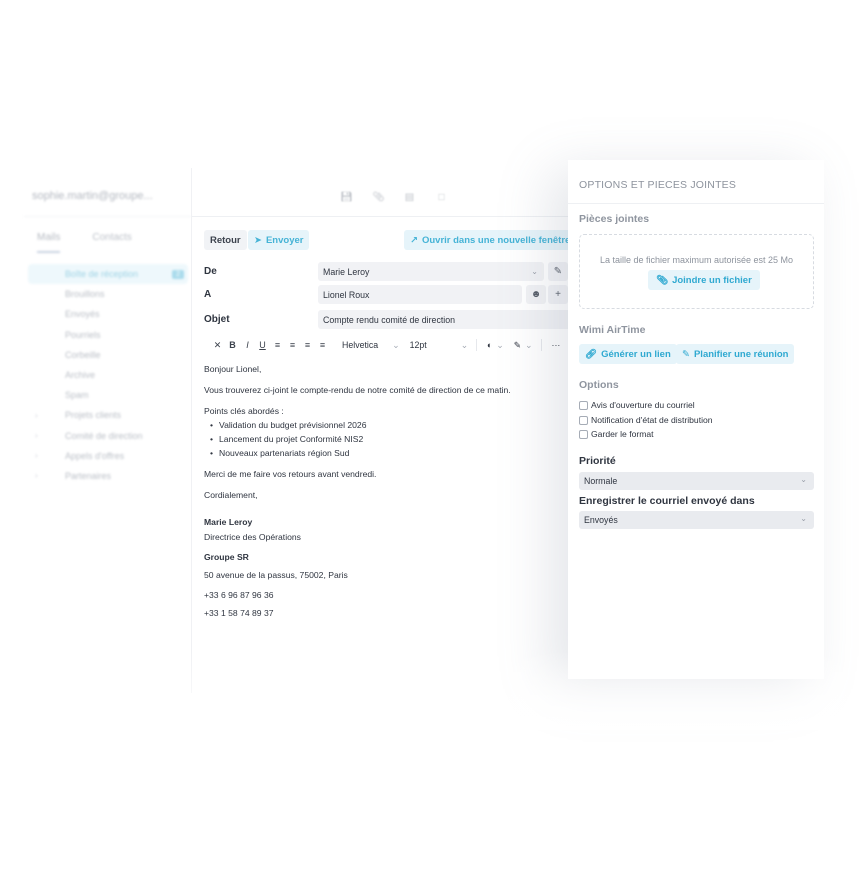 Image resolution: width=864 pixels, height=869 pixels. I want to click on chat-icon: □, so click(441, 197).